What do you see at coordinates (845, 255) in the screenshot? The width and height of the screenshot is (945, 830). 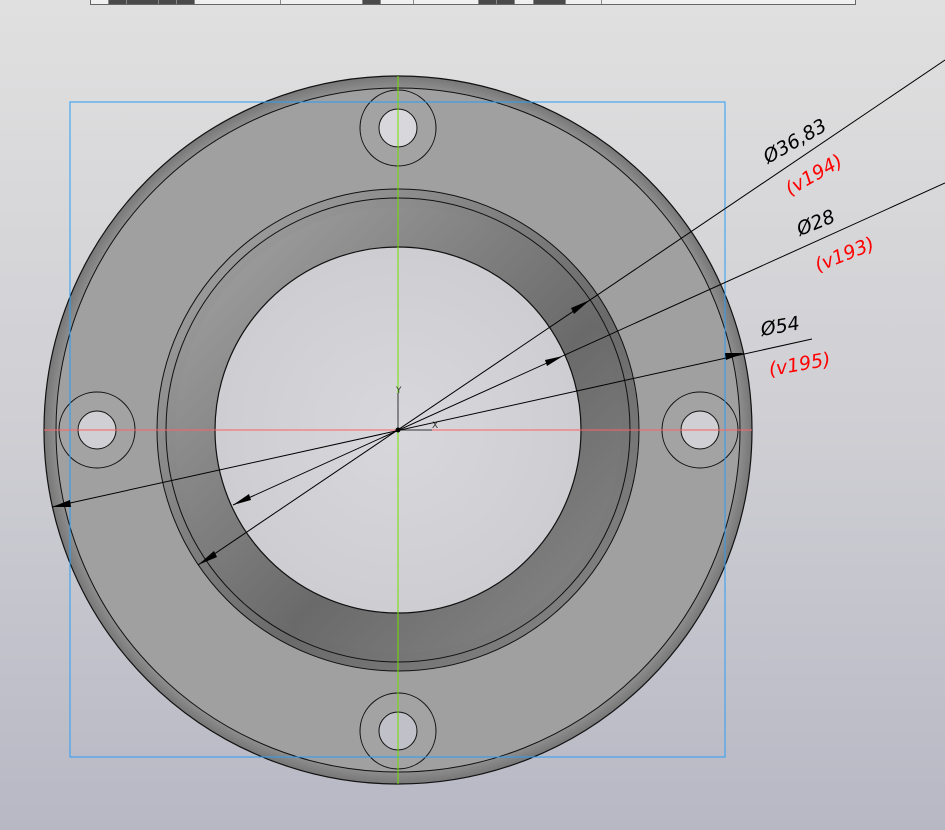 I see `dimension-variable: (v193)` at bounding box center [845, 255].